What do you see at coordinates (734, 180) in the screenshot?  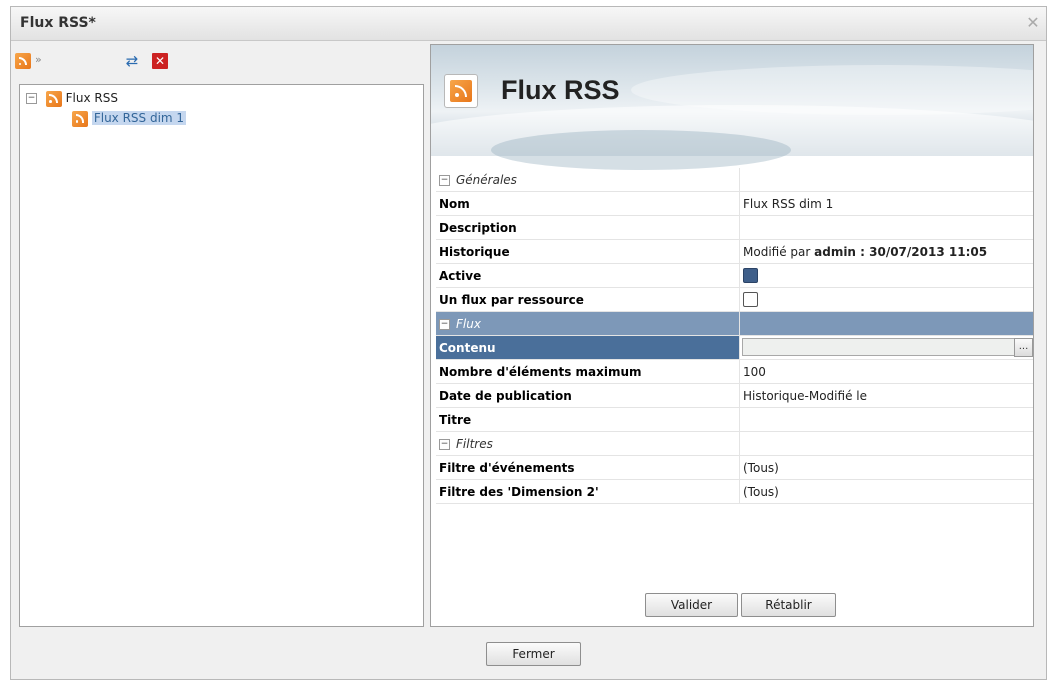 I see `category-row: − Générales` at bounding box center [734, 180].